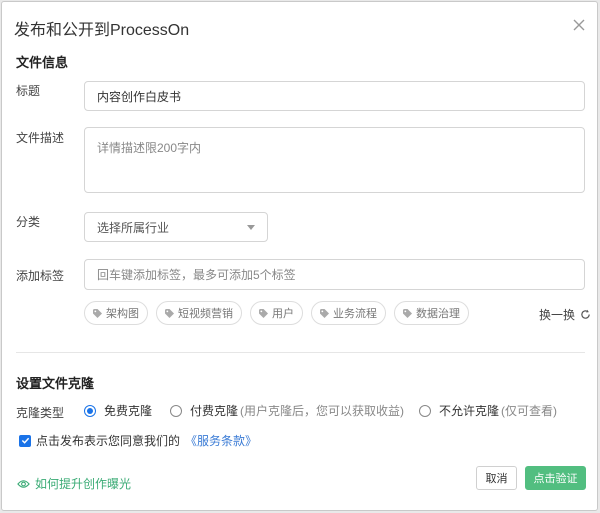  Describe the element at coordinates (108, 441) in the screenshot. I see `agreement-text: 点击发布表示您同意我们的` at that location.